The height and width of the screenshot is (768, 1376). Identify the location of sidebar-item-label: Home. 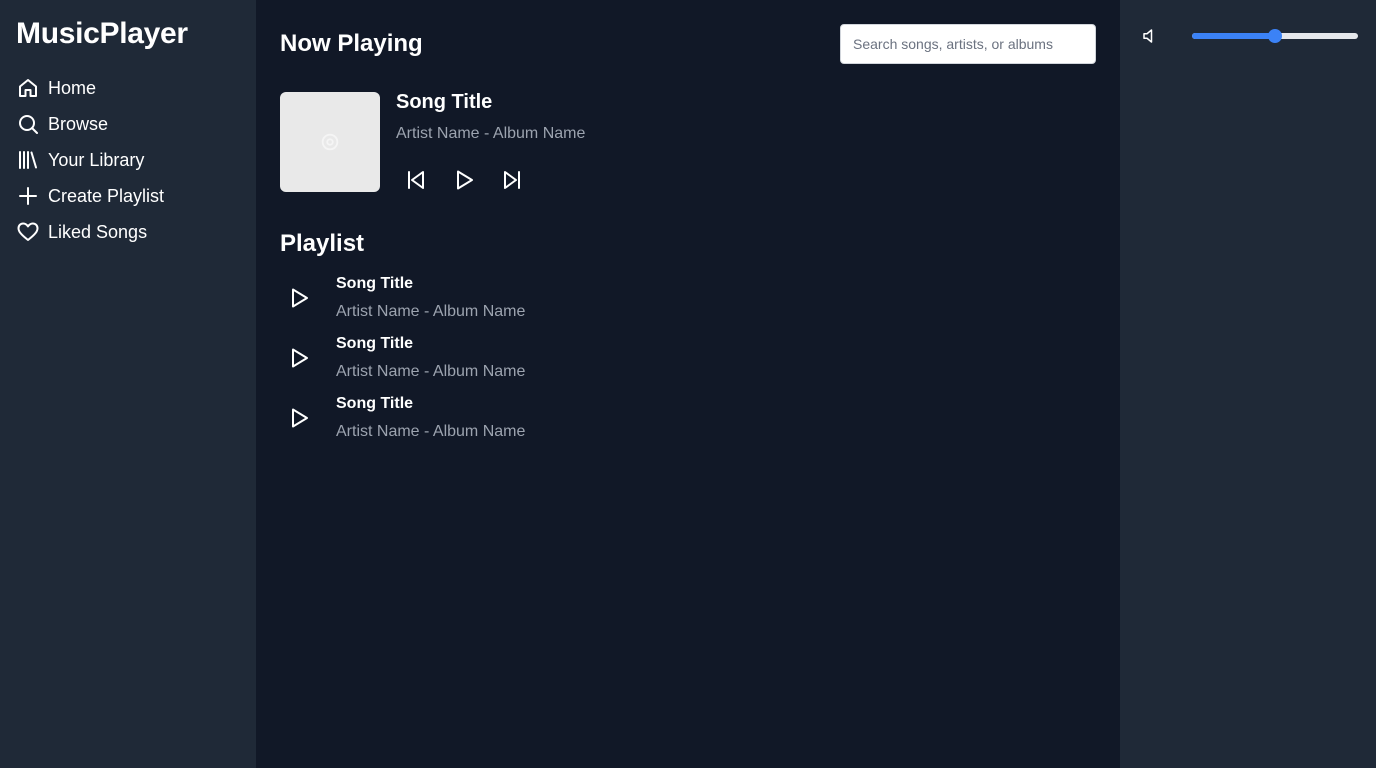
(72, 87).